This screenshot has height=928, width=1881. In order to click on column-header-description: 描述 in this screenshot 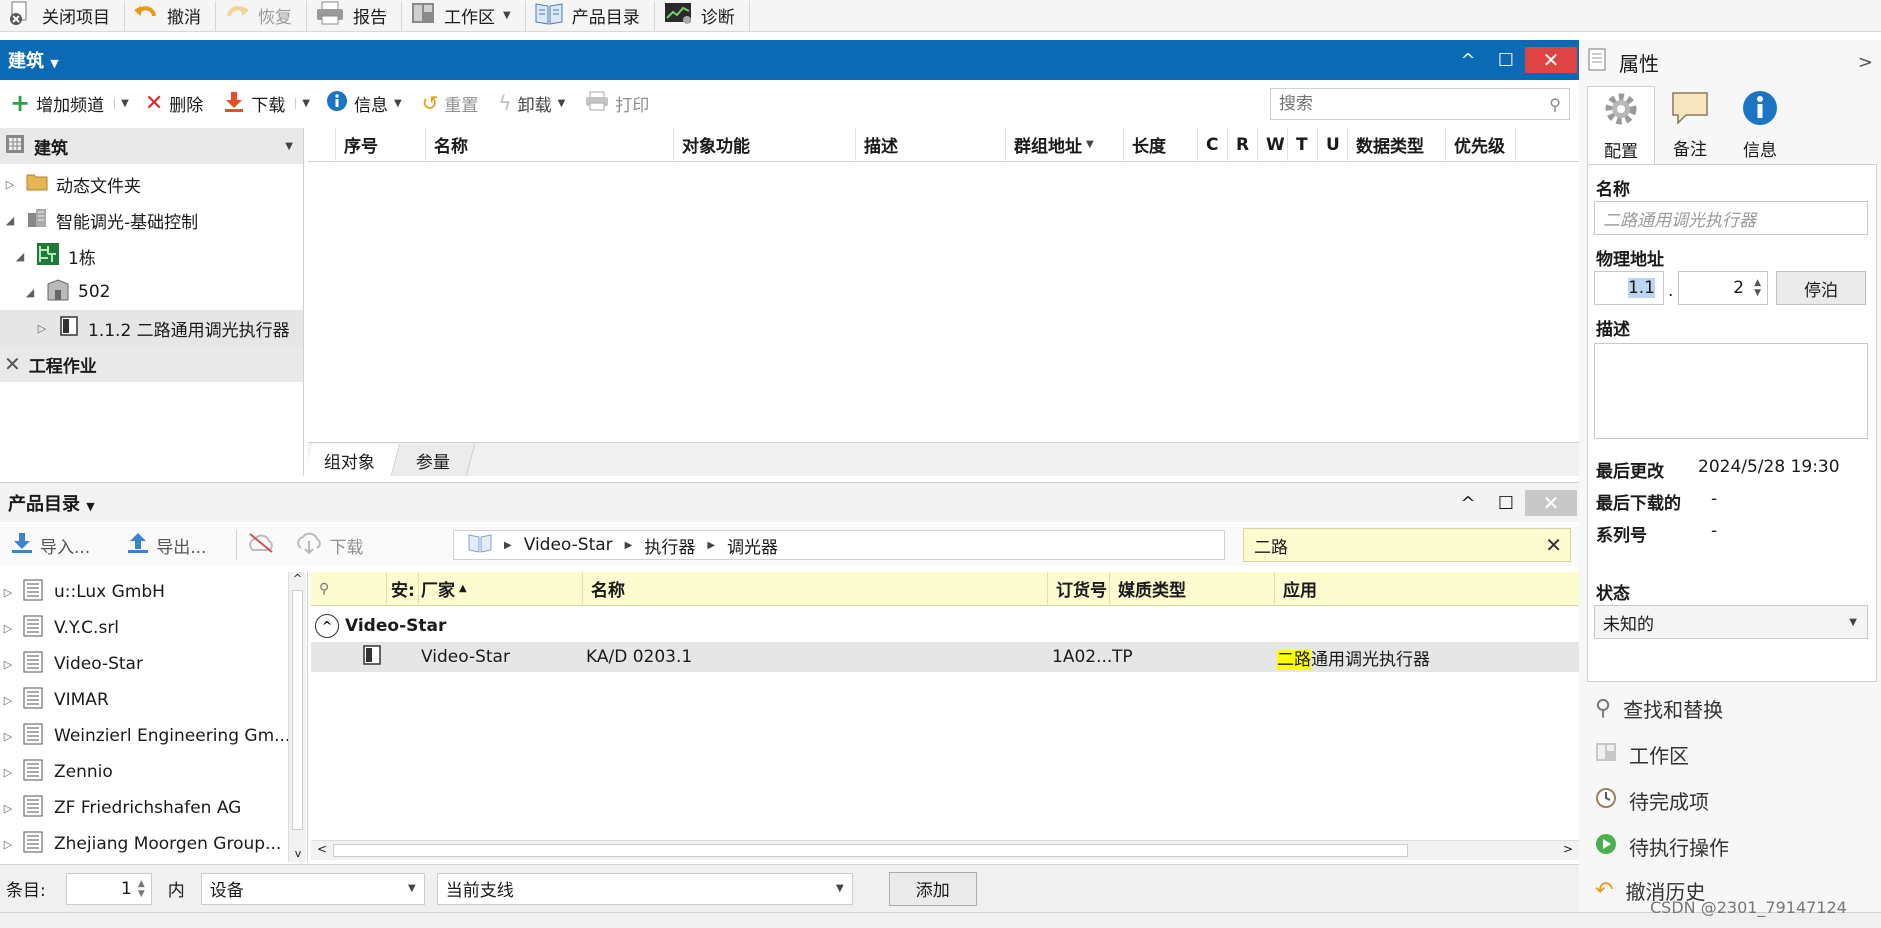, I will do `click(931, 144)`.